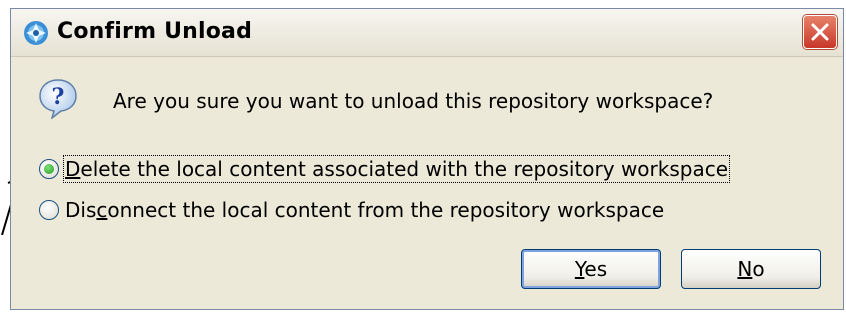 The height and width of the screenshot is (313, 846). I want to click on option-disconnect-accel: c, so click(102, 210).